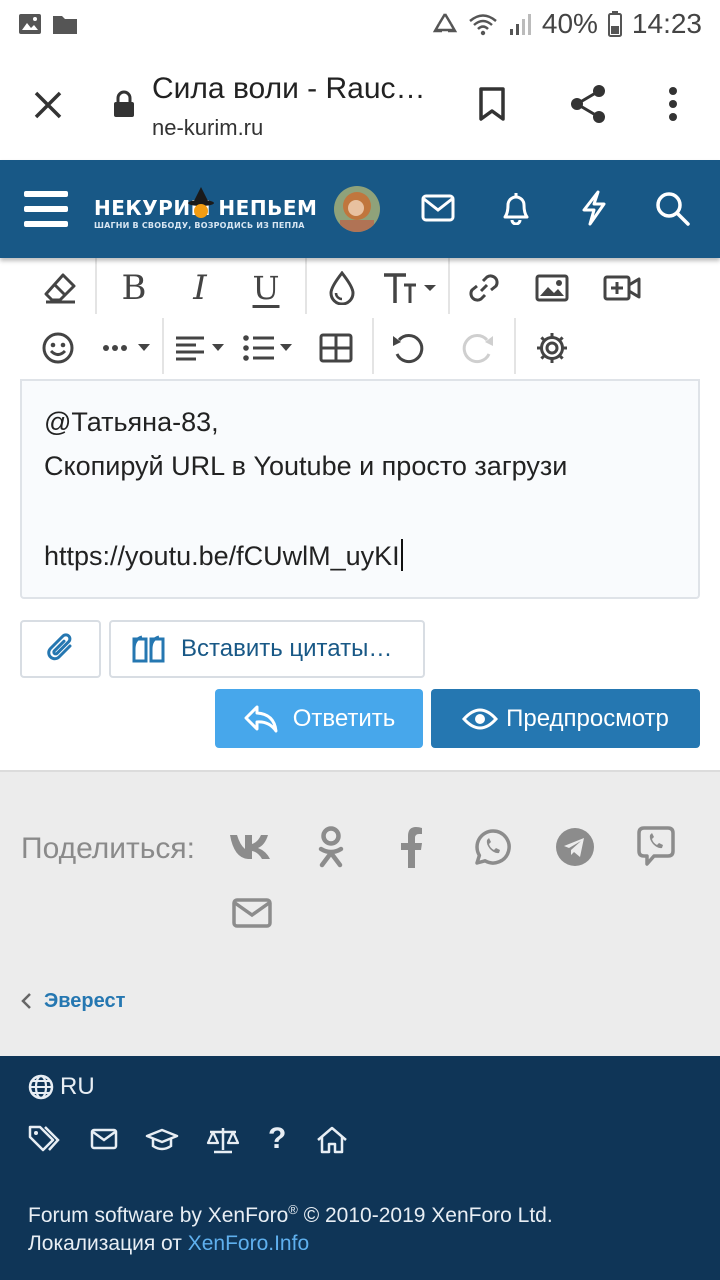 The height and width of the screenshot is (1280, 720). What do you see at coordinates (277, 1139) in the screenshot?
I see `help-icon: ?` at bounding box center [277, 1139].